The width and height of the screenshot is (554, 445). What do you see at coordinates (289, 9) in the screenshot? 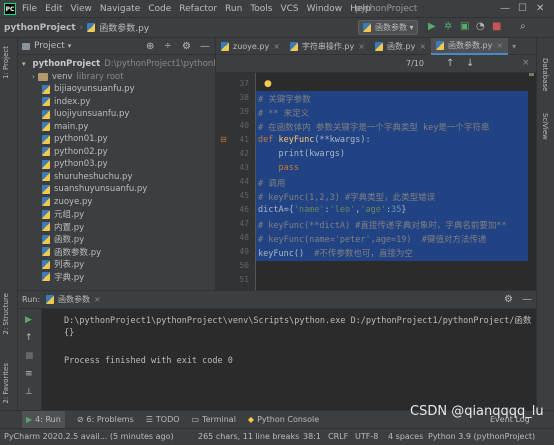
I see `menu-vcs: VCS` at bounding box center [289, 9].